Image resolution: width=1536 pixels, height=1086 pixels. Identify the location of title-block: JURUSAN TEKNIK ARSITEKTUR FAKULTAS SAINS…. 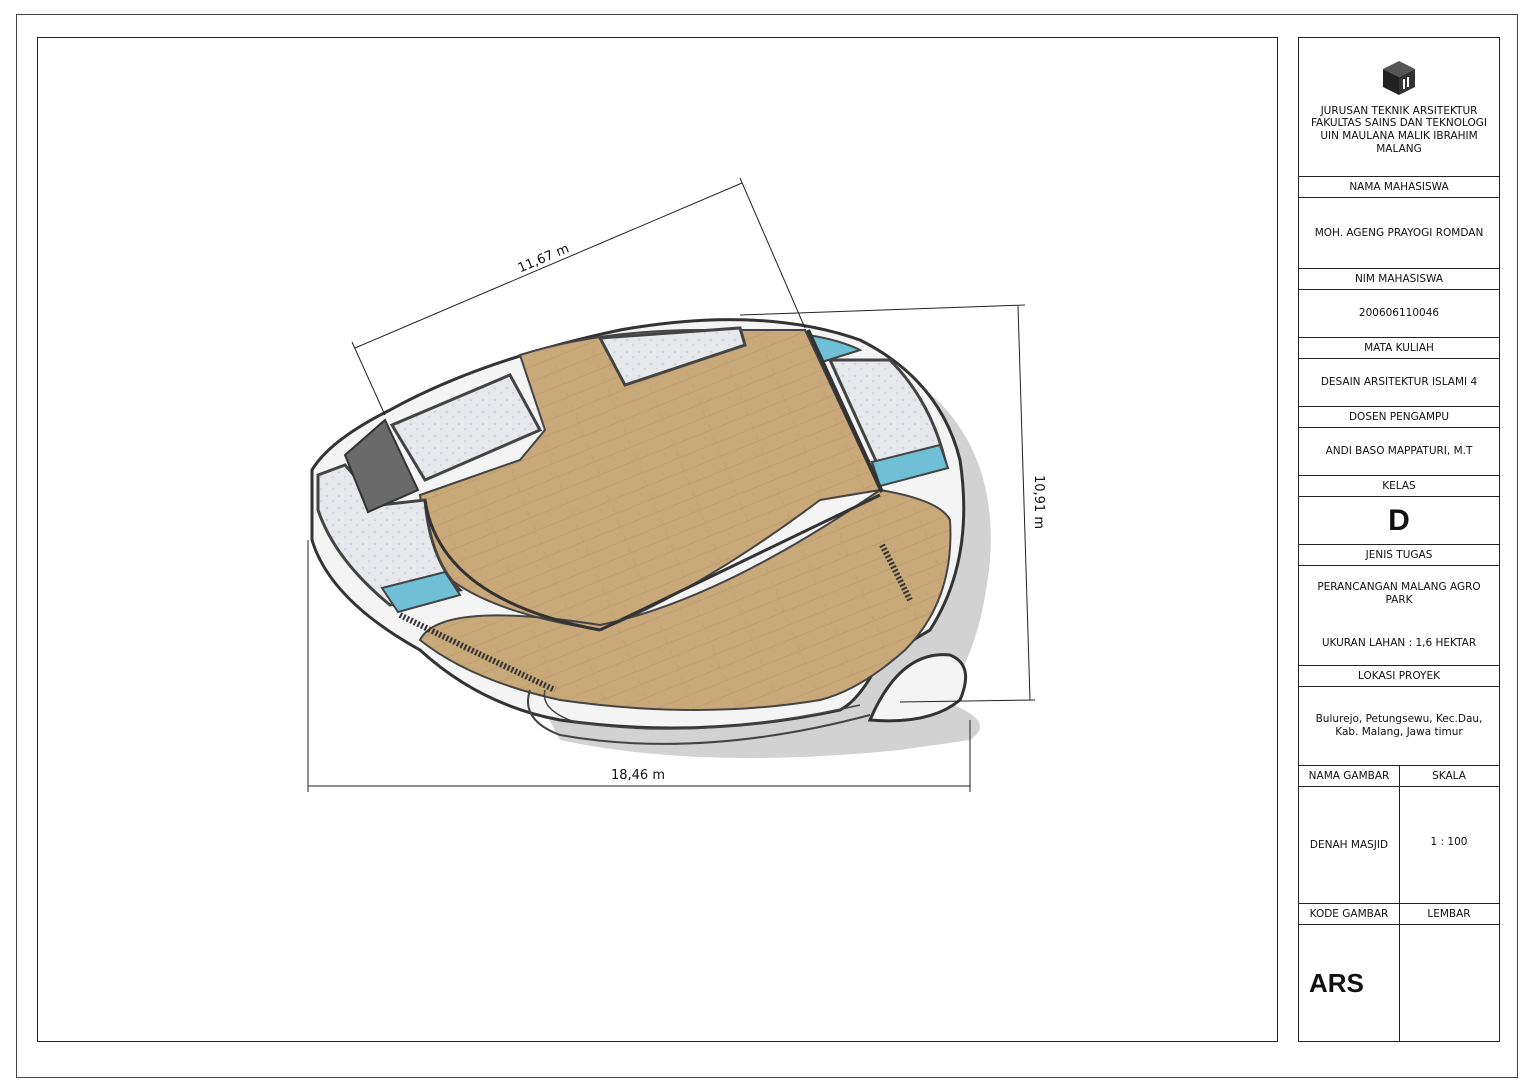
(1399, 539).